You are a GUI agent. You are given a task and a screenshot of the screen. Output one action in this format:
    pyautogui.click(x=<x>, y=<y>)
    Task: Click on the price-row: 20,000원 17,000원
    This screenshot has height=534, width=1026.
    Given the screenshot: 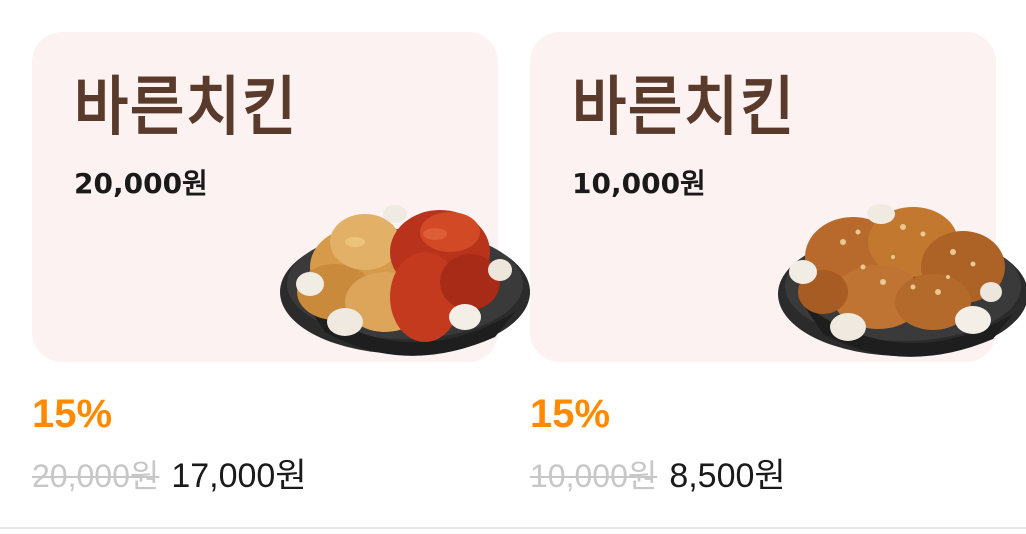 What is the action you would take?
    pyautogui.click(x=169, y=472)
    